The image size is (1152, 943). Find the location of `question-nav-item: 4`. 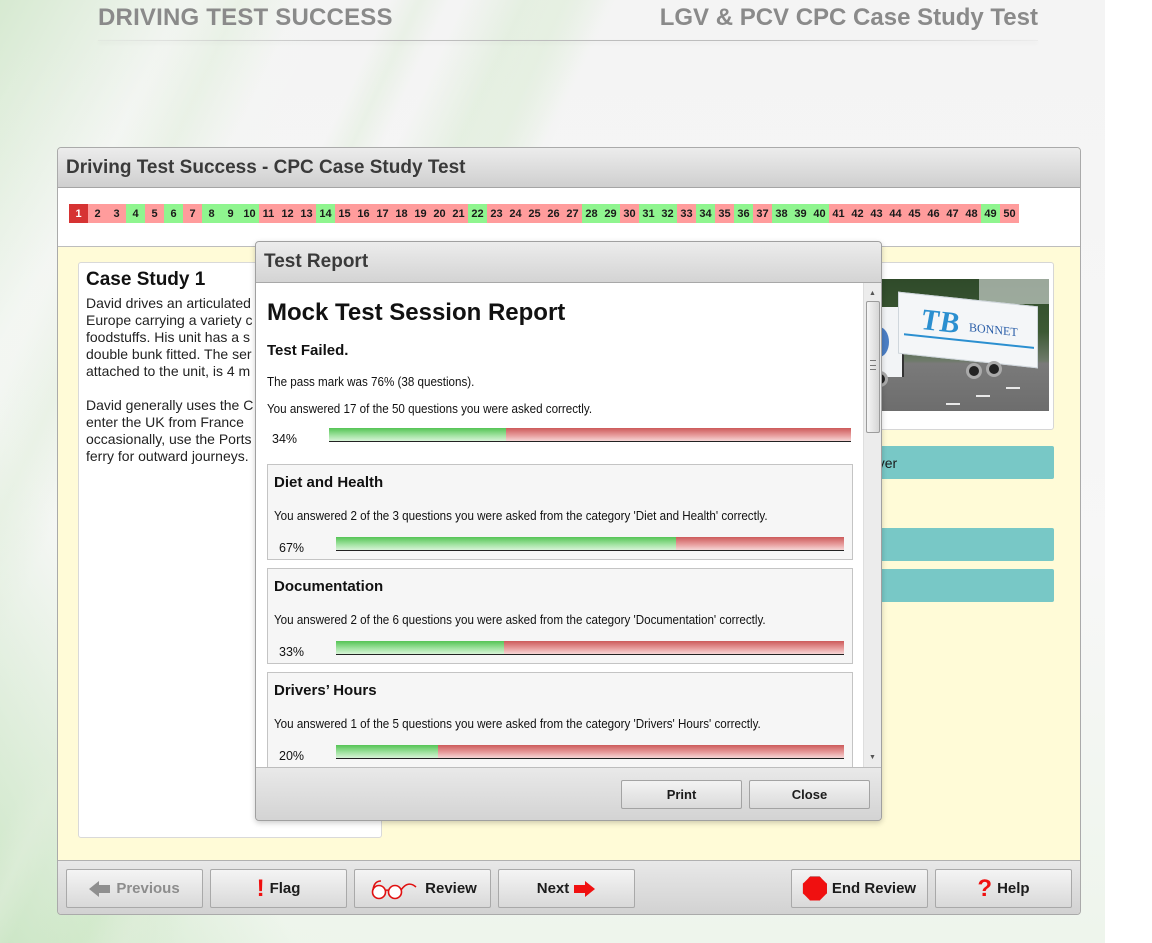

question-nav-item: 4 is located at coordinates (135, 213).